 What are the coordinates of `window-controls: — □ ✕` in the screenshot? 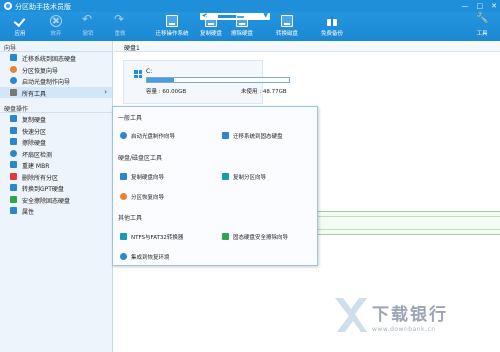 It's located at (480, 6).